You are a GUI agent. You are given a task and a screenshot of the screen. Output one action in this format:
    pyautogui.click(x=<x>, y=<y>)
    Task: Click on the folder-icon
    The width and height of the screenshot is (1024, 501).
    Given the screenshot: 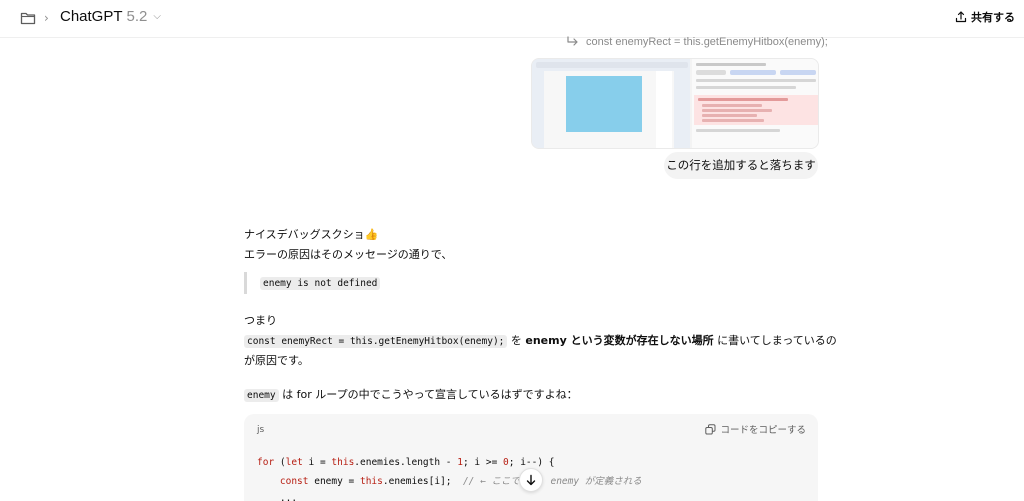 What is the action you would take?
    pyautogui.click(x=28, y=18)
    